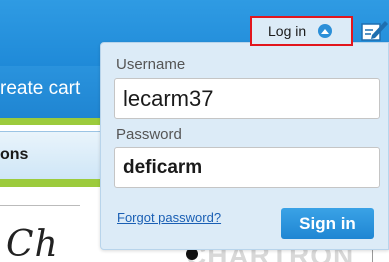 This screenshot has height=262, width=389. What do you see at coordinates (247, 167) in the screenshot?
I see `password-input: deficarm` at bounding box center [247, 167].